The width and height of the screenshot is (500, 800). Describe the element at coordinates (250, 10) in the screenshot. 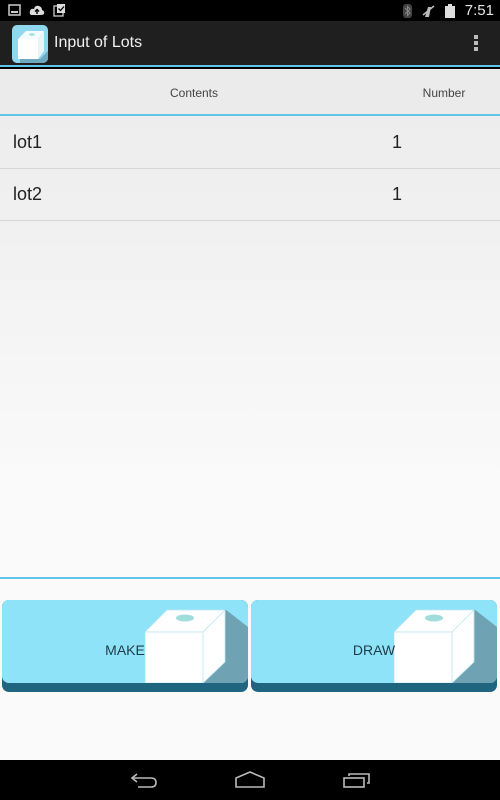

I see `status-bar: 7:51` at that location.